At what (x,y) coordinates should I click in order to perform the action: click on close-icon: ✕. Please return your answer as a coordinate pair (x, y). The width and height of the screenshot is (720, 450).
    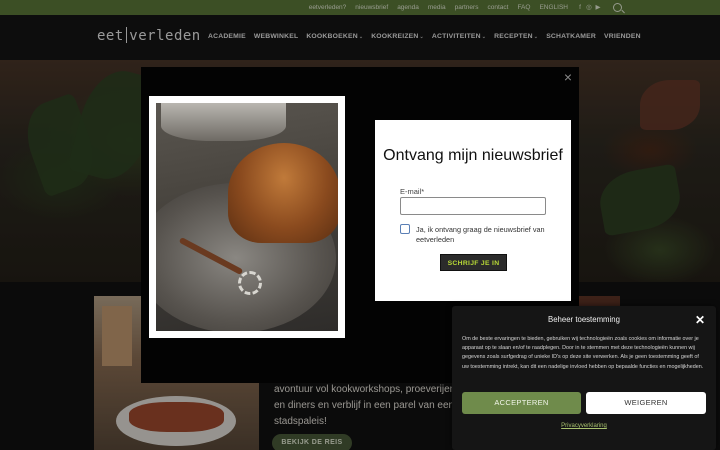
    Looking at the image, I should click on (700, 320).